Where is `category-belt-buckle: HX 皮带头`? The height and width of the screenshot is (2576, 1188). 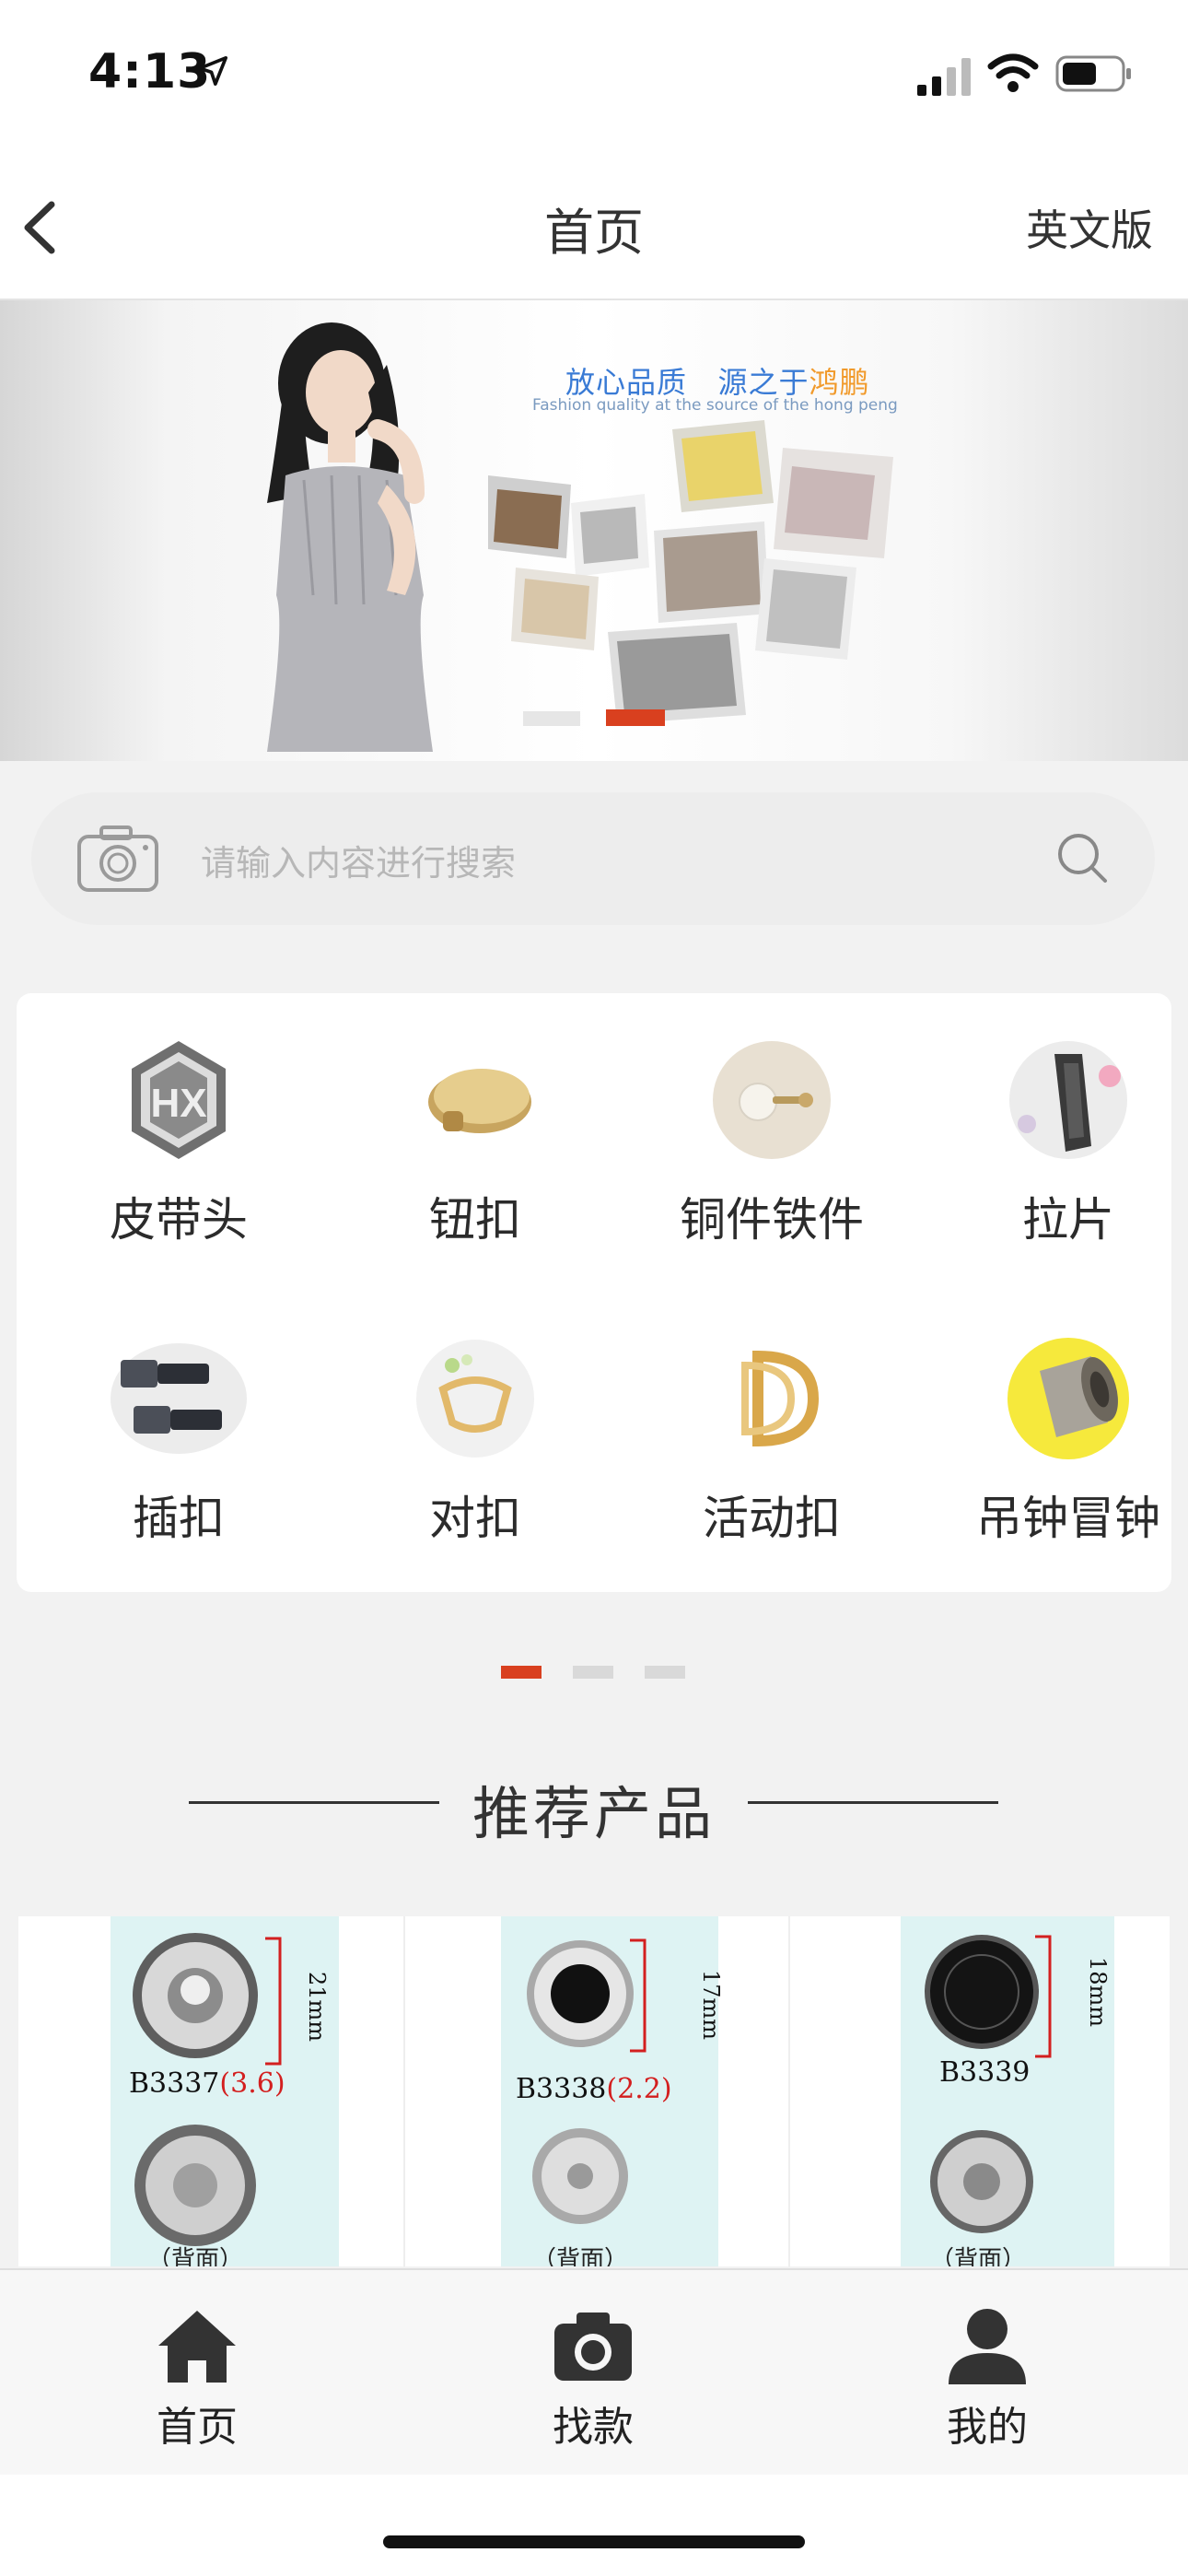 category-belt-buckle: HX 皮带头 is located at coordinates (179, 1142).